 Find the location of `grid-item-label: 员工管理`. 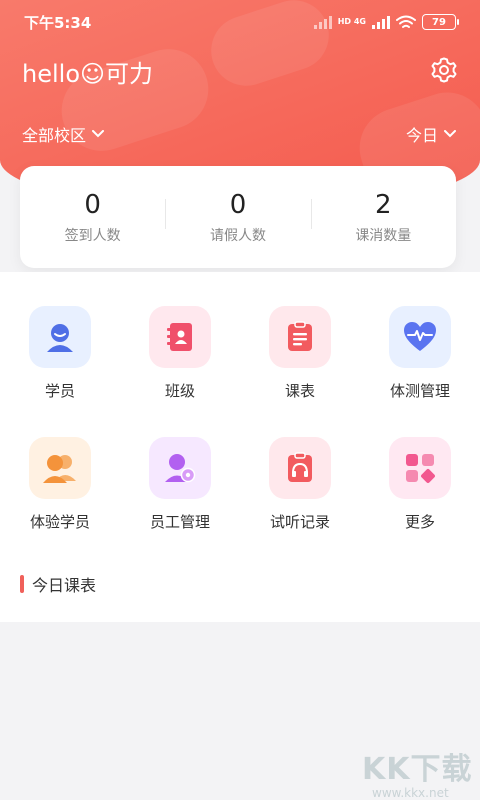

grid-item-label: 员工管理 is located at coordinates (179, 522).